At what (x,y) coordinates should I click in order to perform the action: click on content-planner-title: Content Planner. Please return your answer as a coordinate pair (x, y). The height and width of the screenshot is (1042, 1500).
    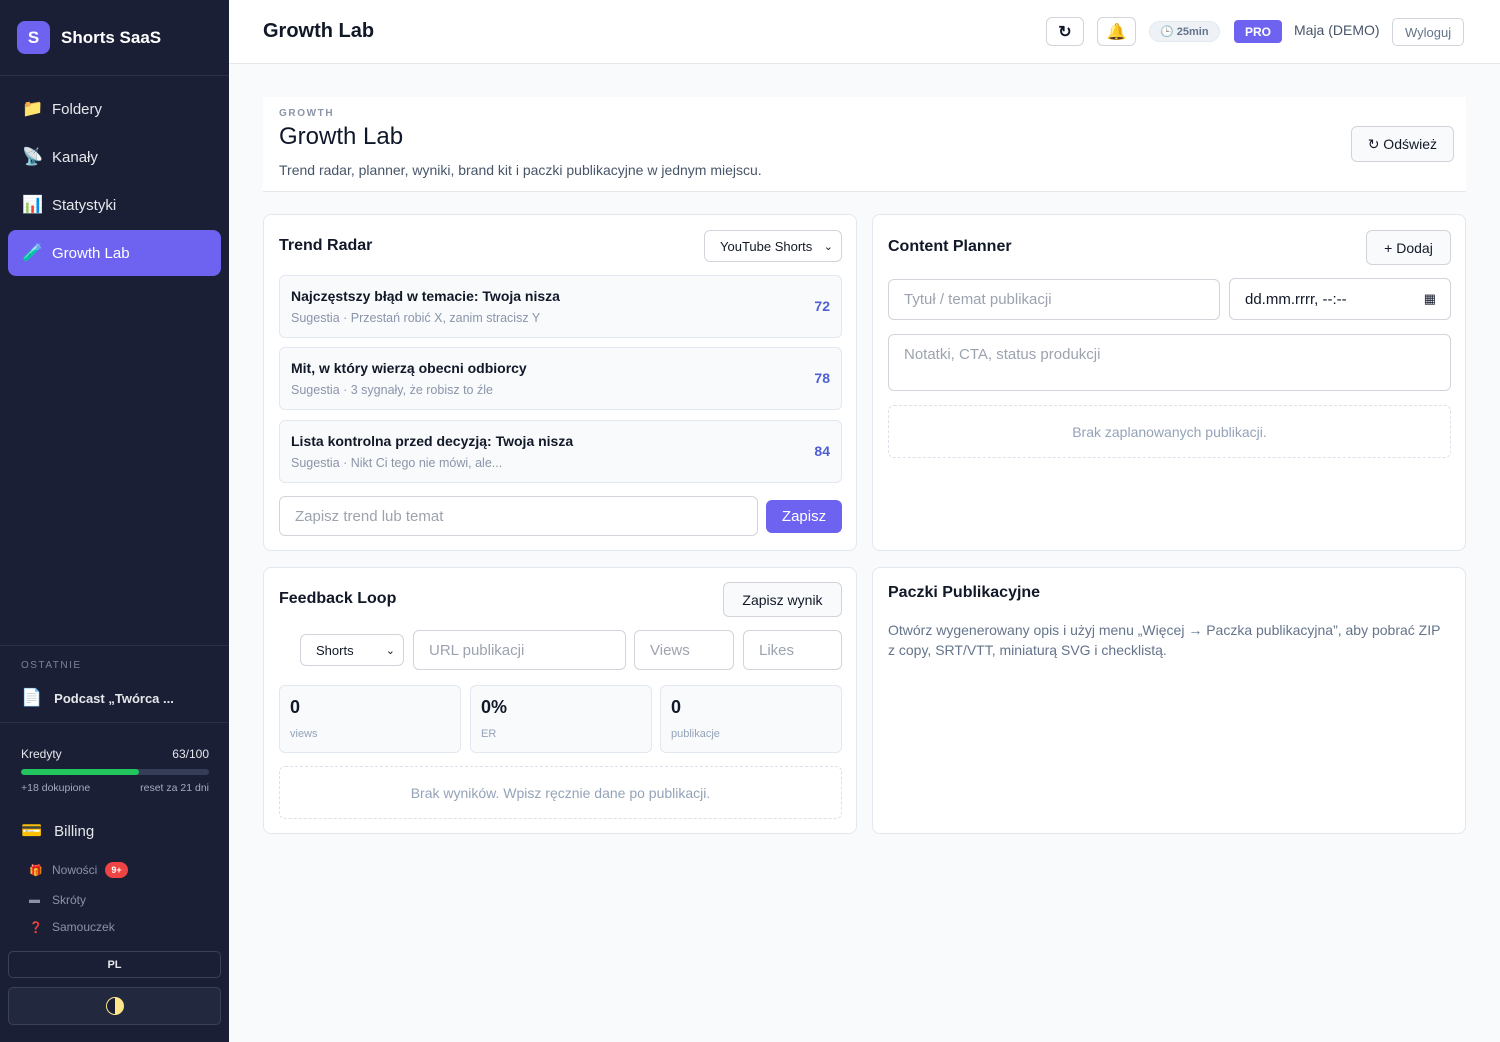
    Looking at the image, I should click on (950, 246).